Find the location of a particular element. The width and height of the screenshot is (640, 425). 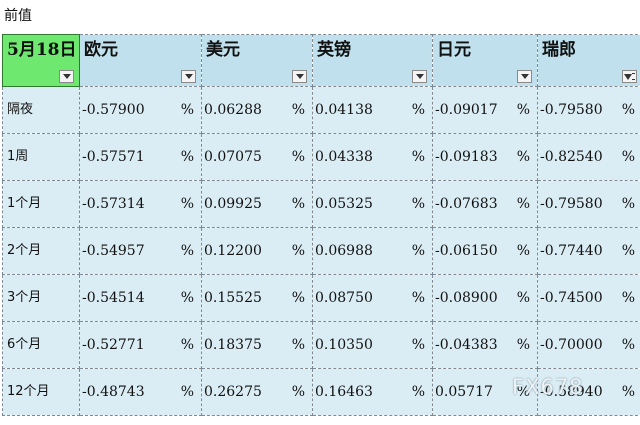

filter-active-icon is located at coordinates (627, 76).